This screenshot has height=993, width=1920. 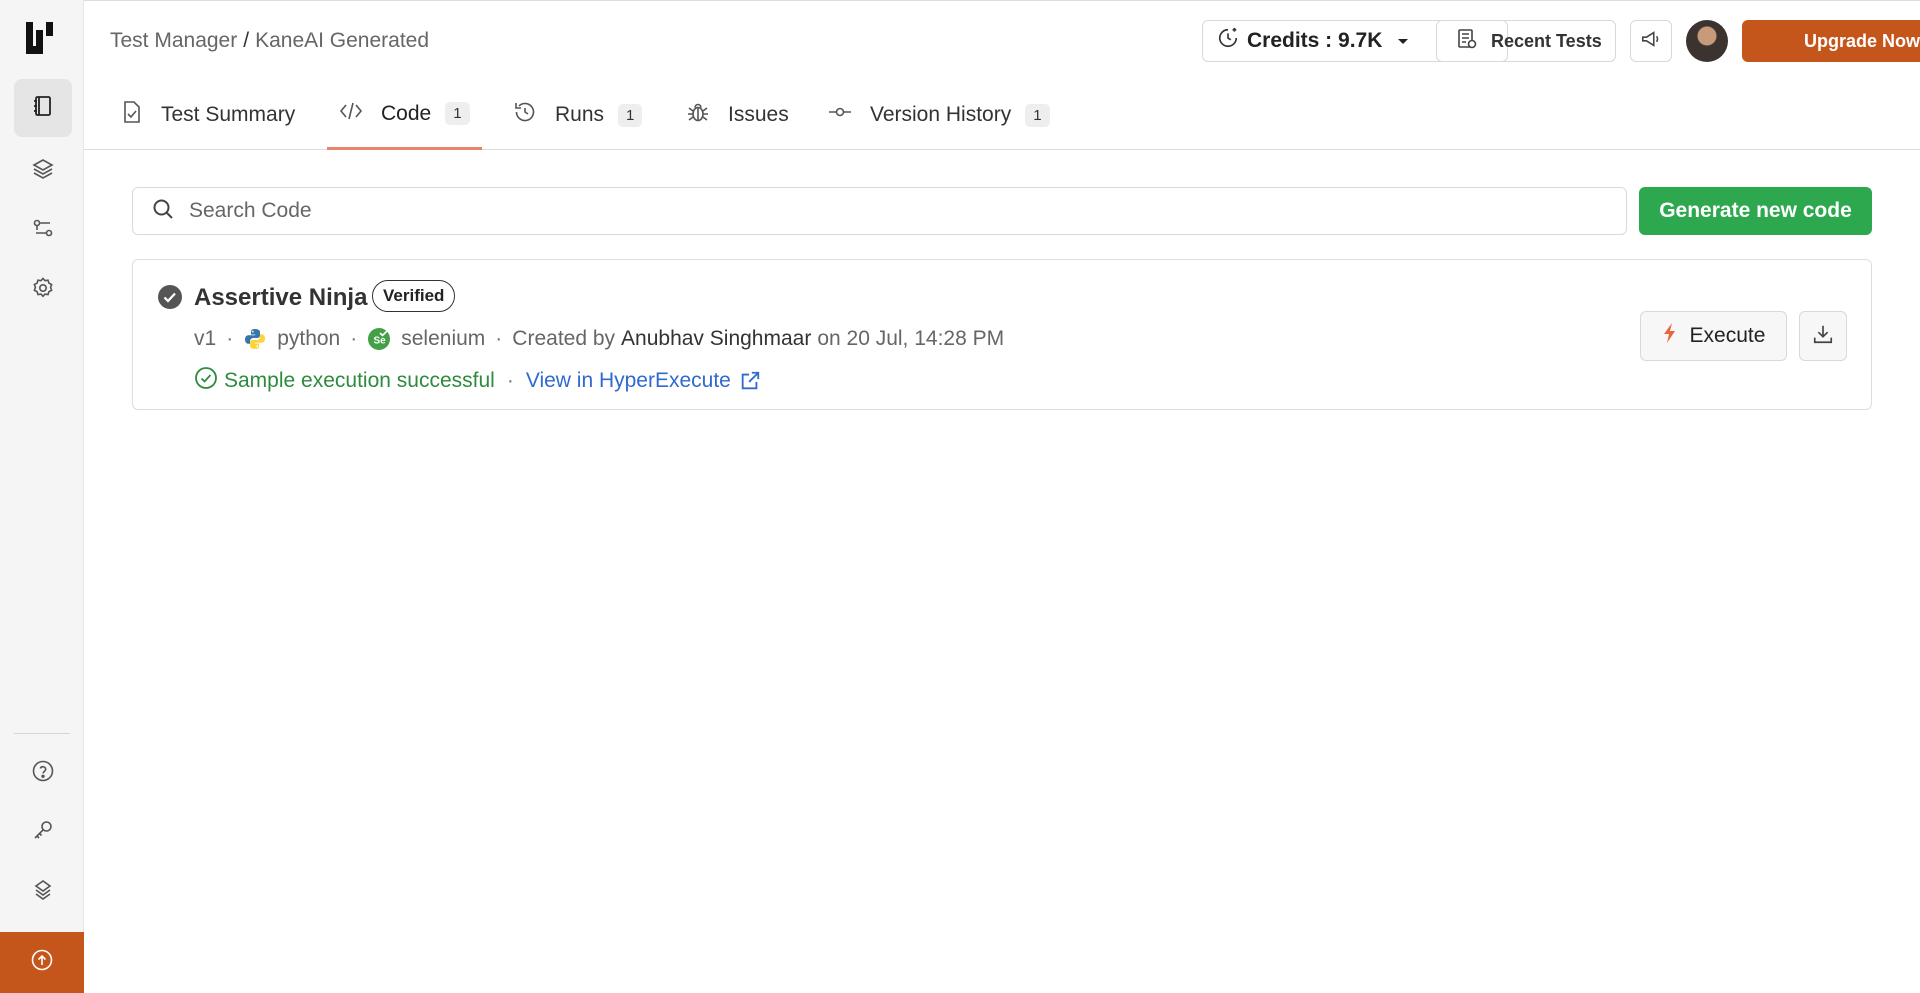 I want to click on lightning-icon, so click(x=1676, y=336).